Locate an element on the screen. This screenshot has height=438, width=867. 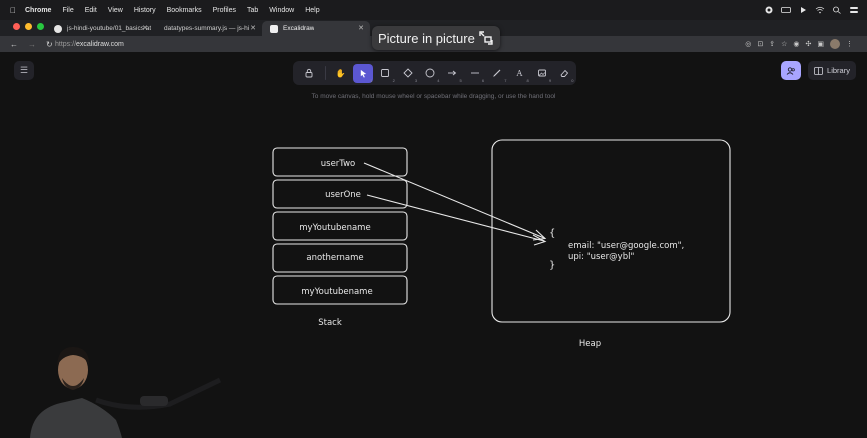
tab-vscode: datatypes-summary.js — js-hi ✕ is located at coordinates (209, 28).